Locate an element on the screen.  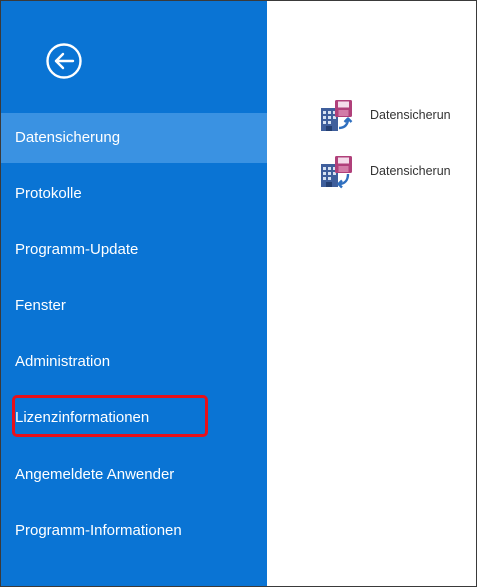
back-button is located at coordinates (64, 61).